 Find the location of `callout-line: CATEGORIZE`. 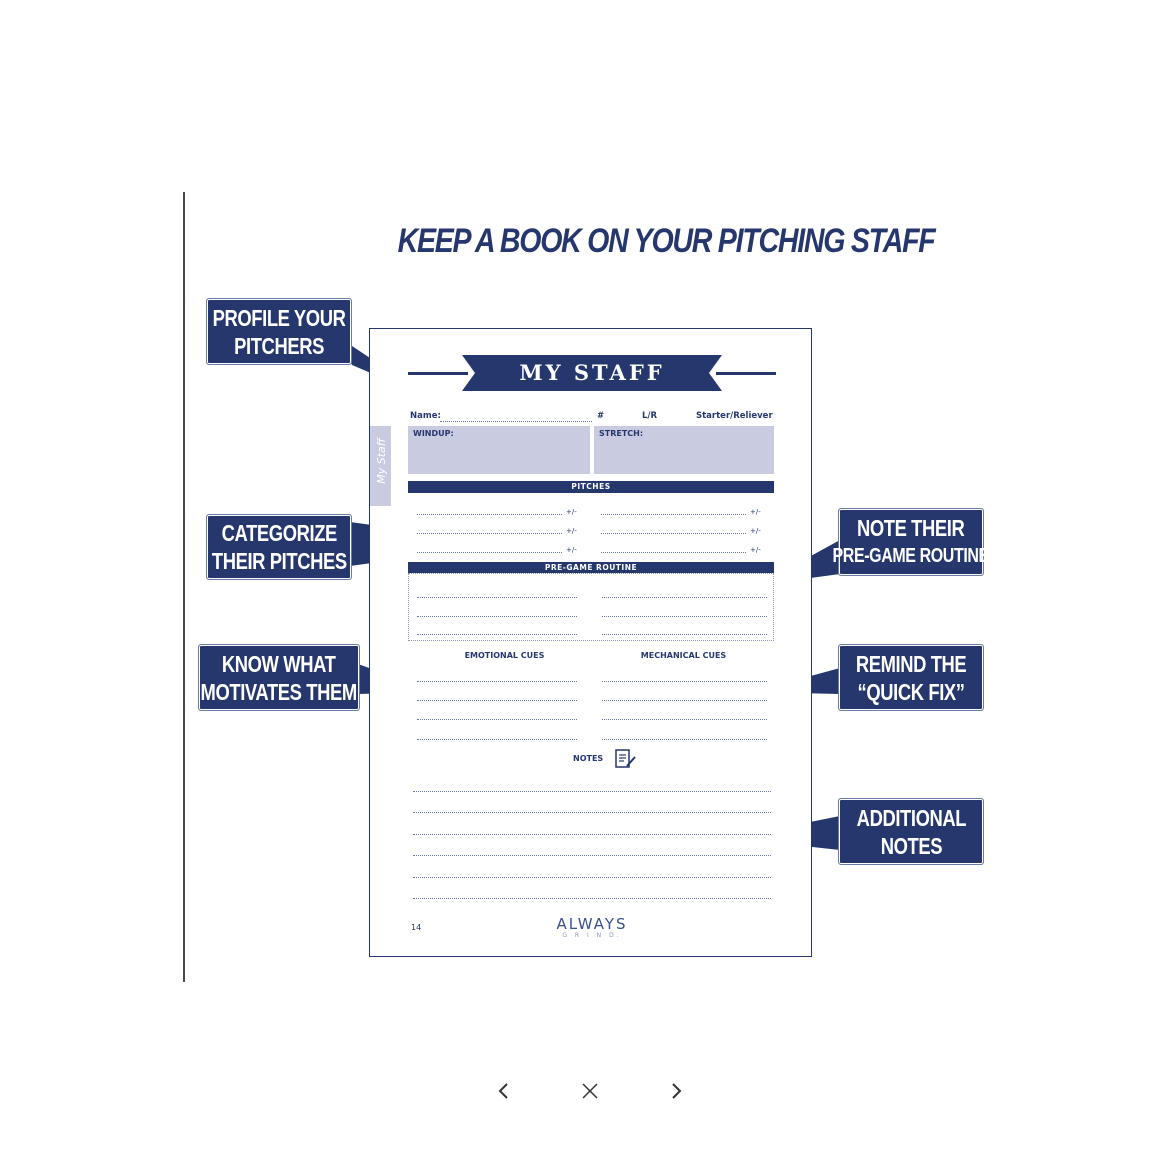

callout-line: CATEGORIZE is located at coordinates (279, 533).